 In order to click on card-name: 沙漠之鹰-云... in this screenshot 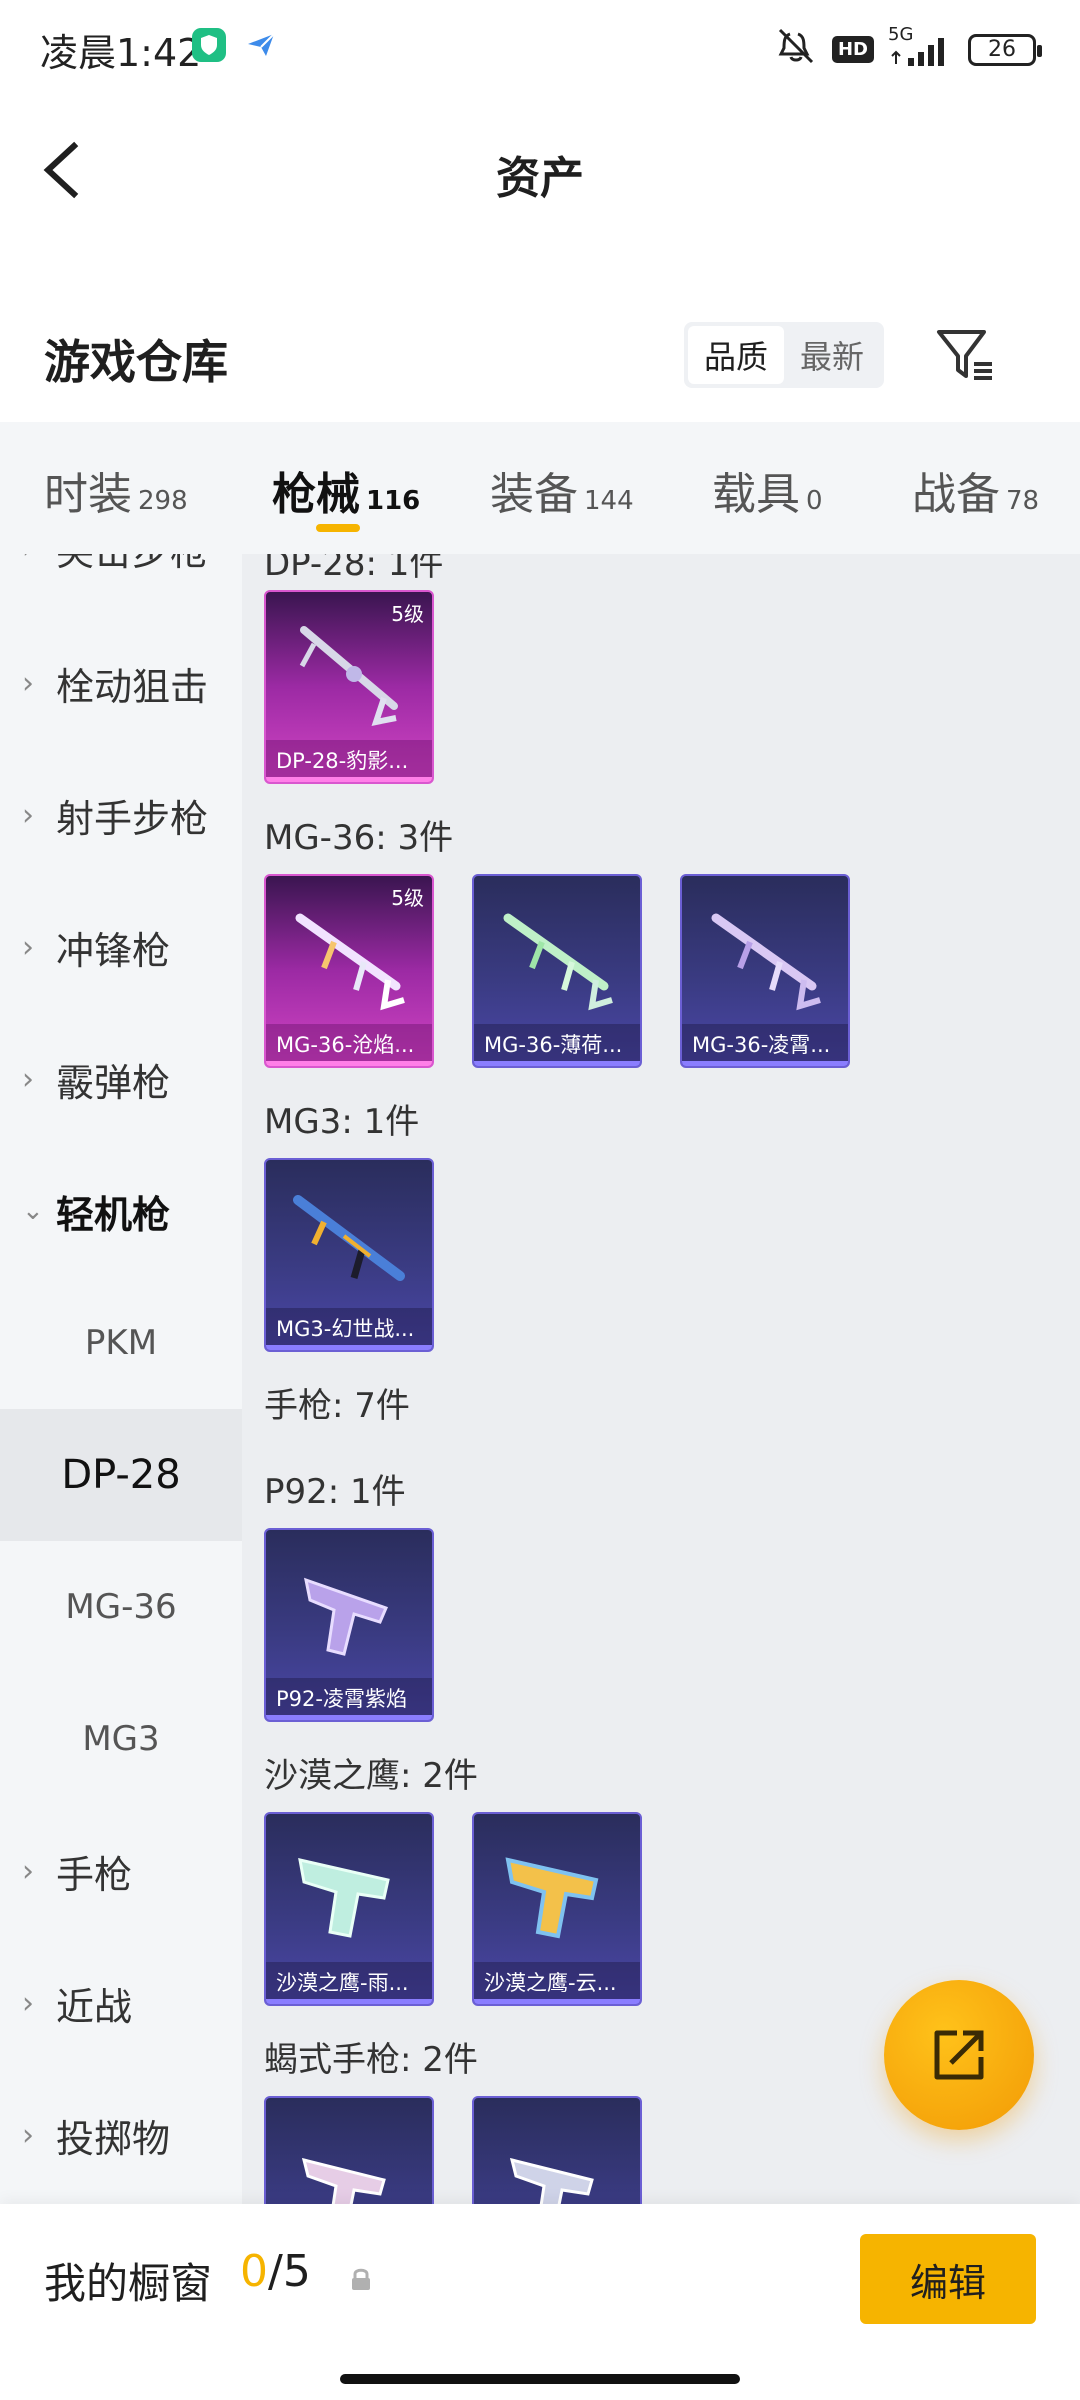, I will do `click(557, 1983)`.